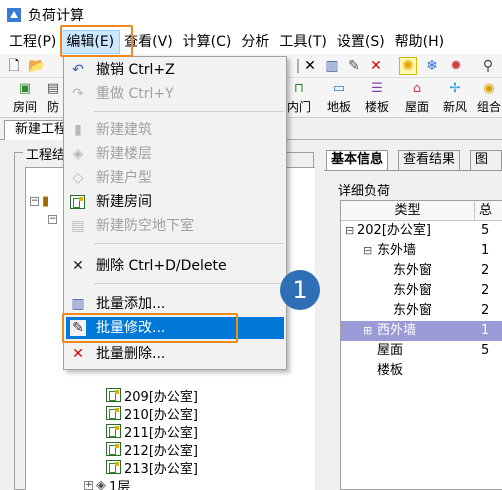 The height and width of the screenshot is (490, 502). Describe the element at coordinates (421, 231) in the screenshot. I see `table-row: ⊟ 202[办公室] 5` at that location.